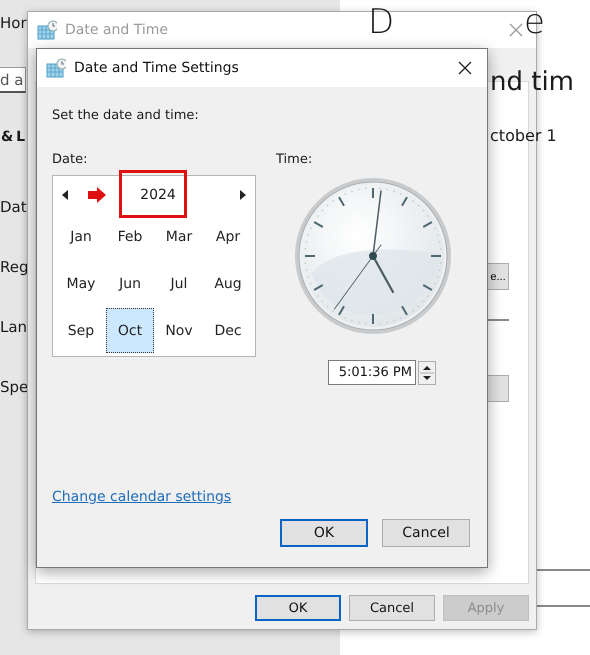 Image resolution: width=590 pixels, height=655 pixels. What do you see at coordinates (13, 80) in the screenshot?
I see `search-field: d a` at bounding box center [13, 80].